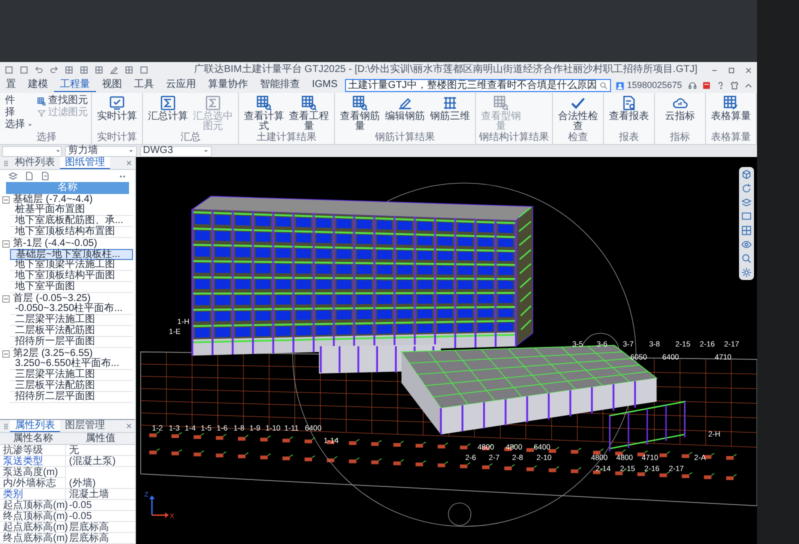 This screenshot has width=799, height=544. What do you see at coordinates (746, 272) in the screenshot?
I see `settings-icon` at bounding box center [746, 272].